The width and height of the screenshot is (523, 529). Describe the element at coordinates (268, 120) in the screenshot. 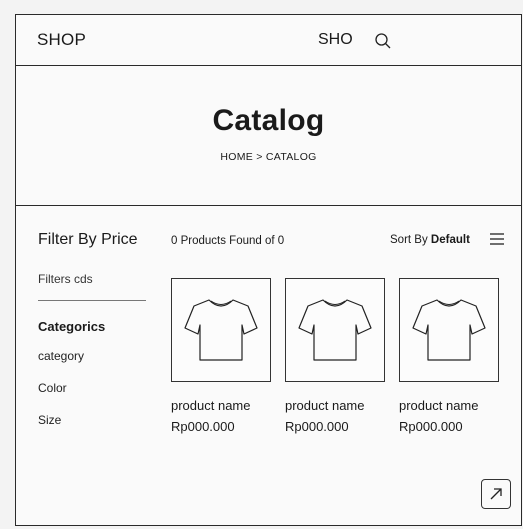

I see `page-title: Catalog` at that location.